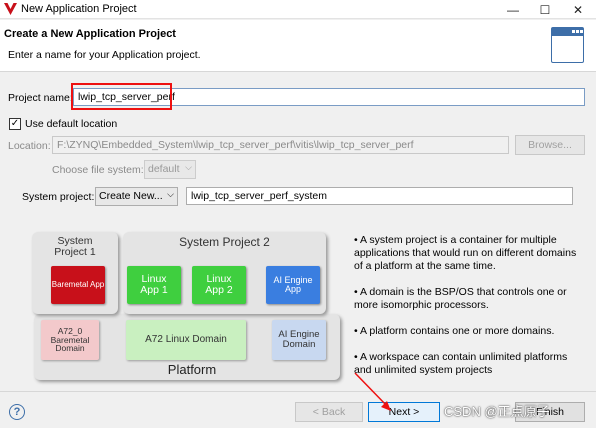 The width and height of the screenshot is (596, 428). What do you see at coordinates (98, 170) in the screenshot?
I see `file-system-label: Choose file system:` at bounding box center [98, 170].